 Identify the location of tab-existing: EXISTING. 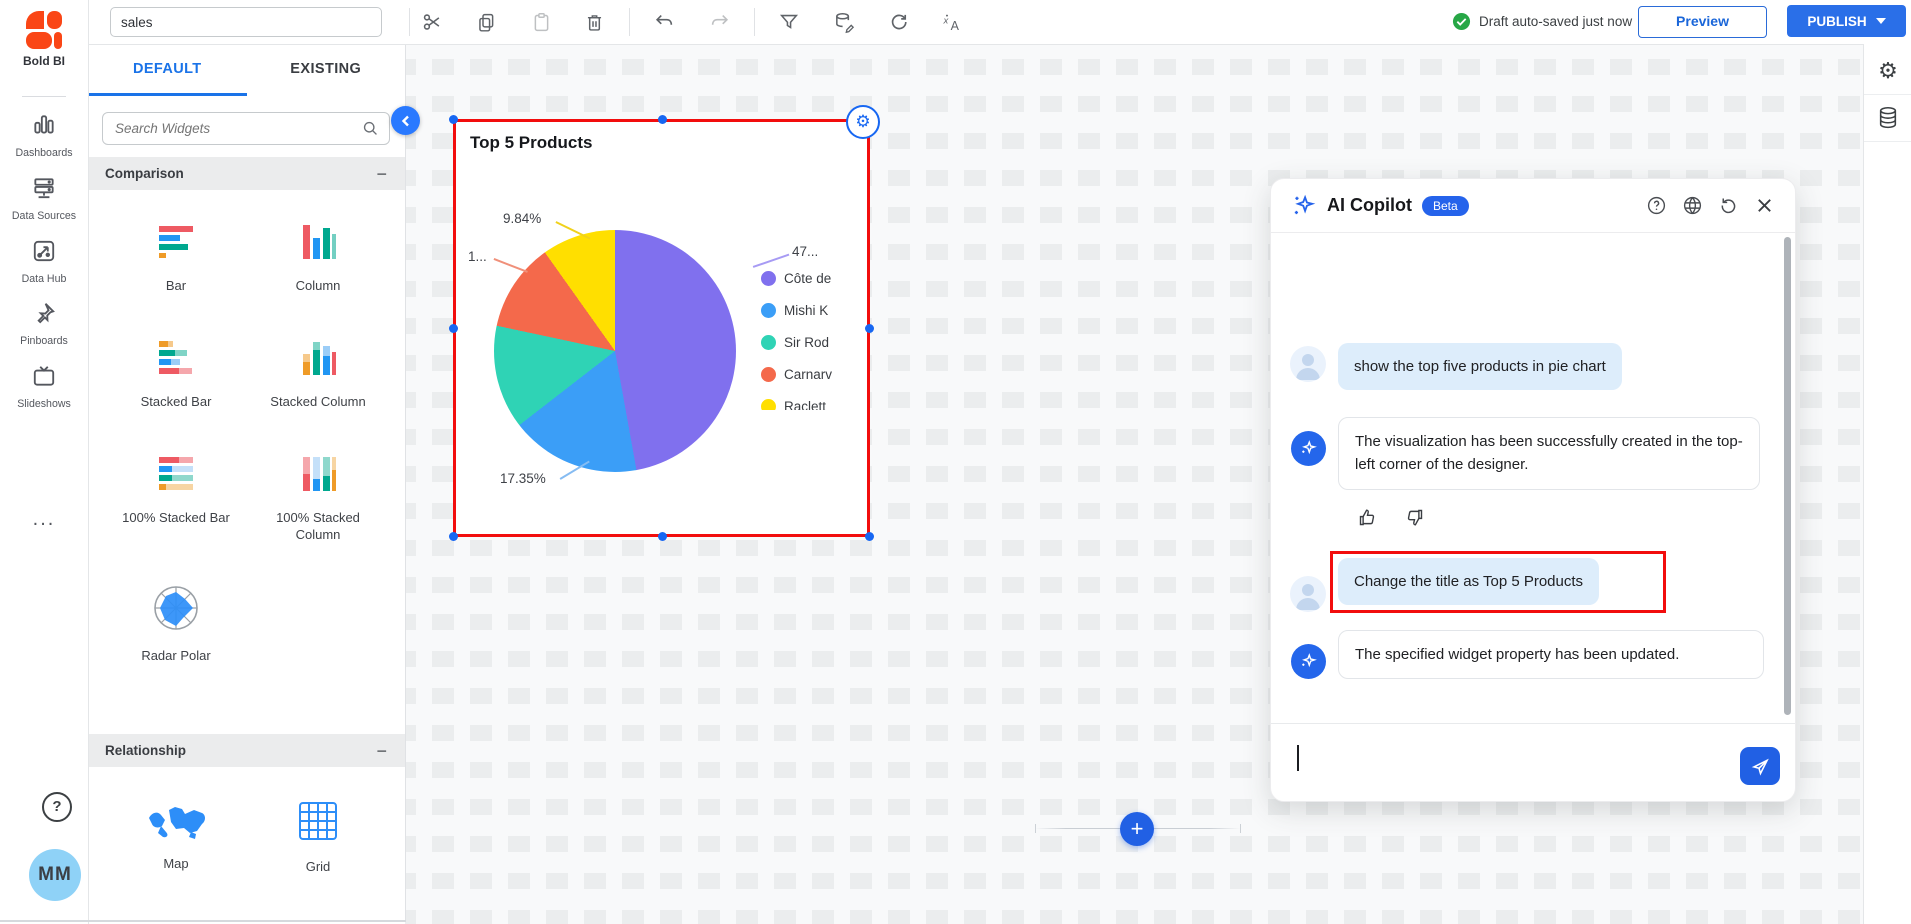
(326, 70).